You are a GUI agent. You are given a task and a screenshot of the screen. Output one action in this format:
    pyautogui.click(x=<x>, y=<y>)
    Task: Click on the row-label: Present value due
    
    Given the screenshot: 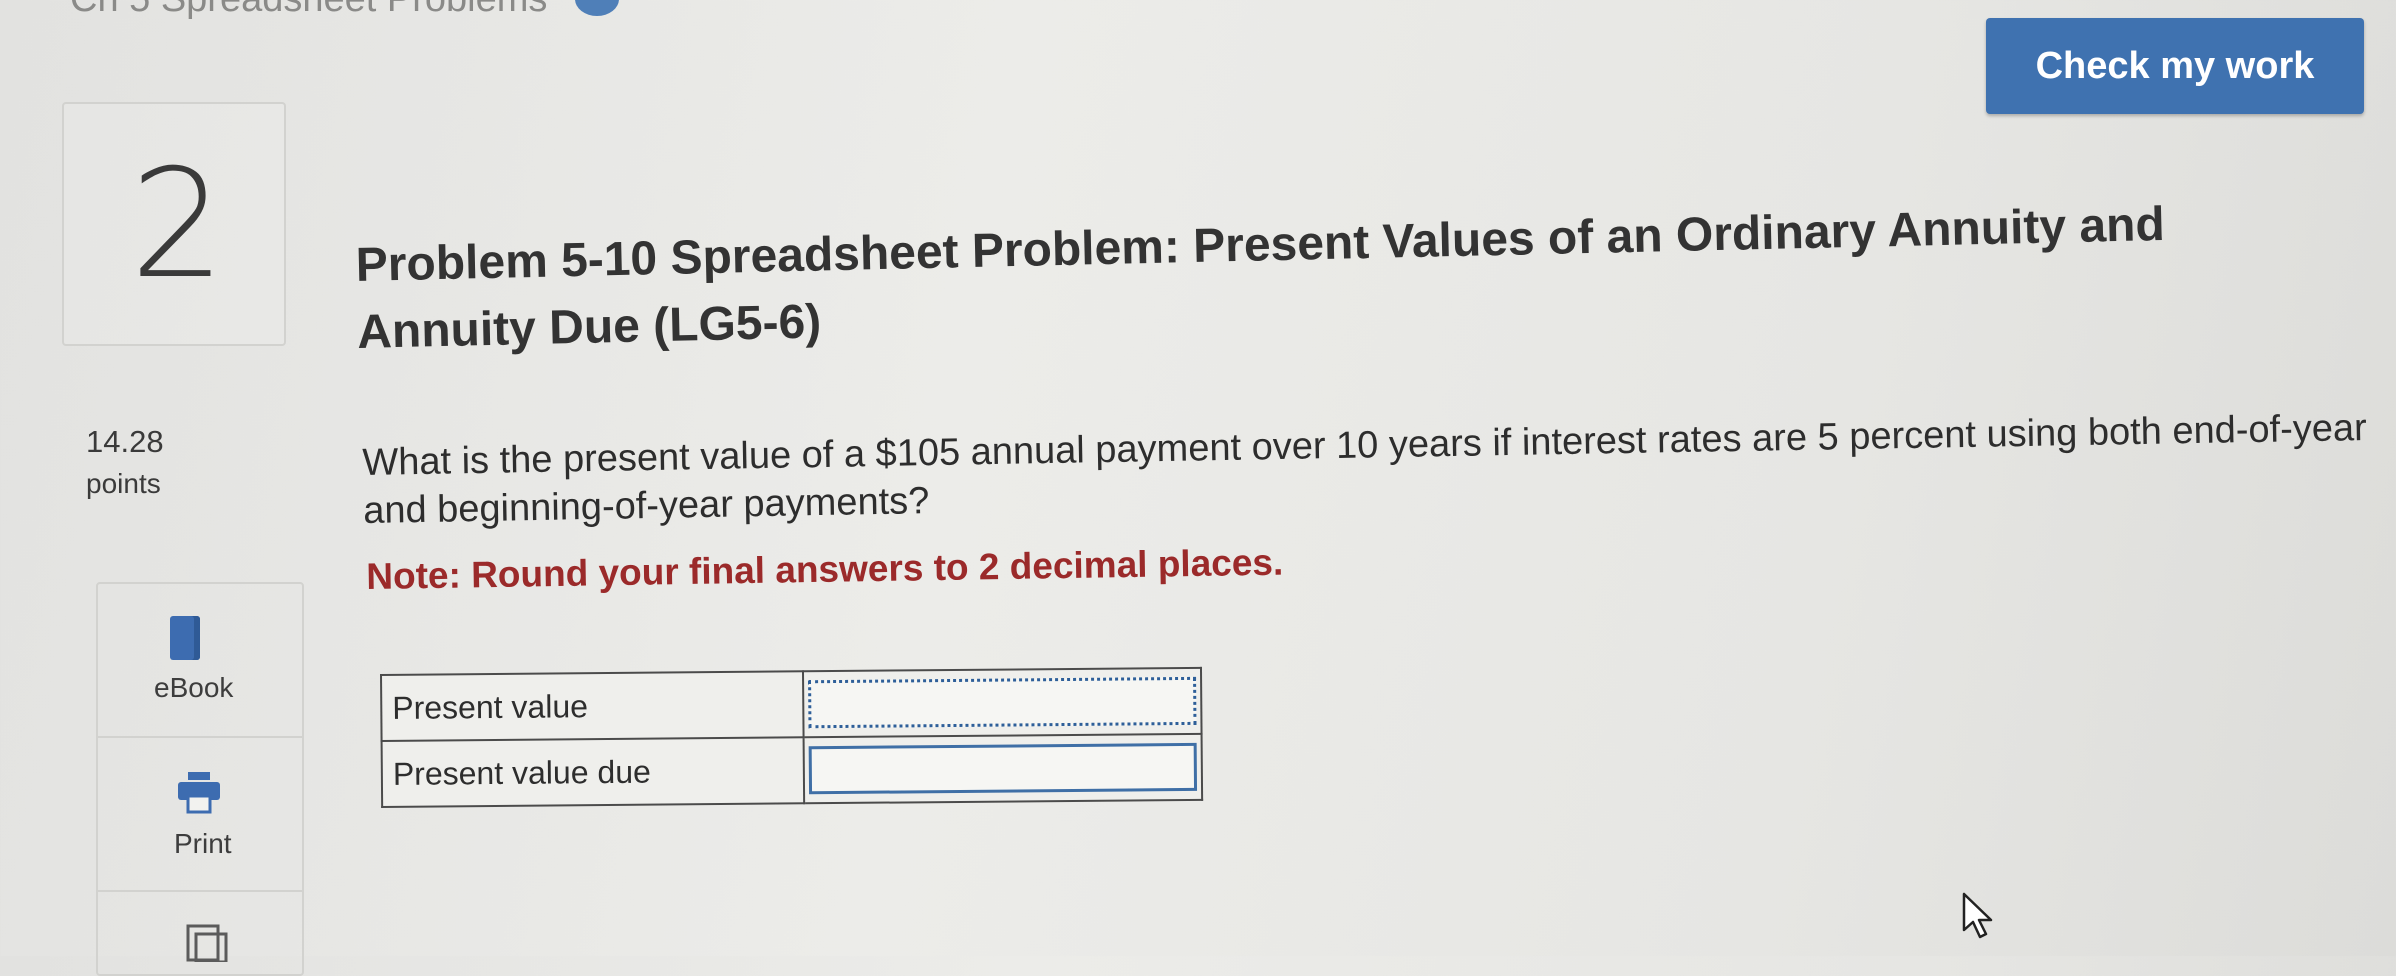 What is the action you would take?
    pyautogui.click(x=593, y=772)
    